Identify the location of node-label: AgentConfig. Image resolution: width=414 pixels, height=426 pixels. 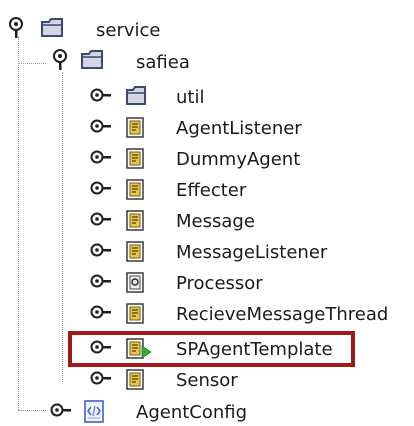
(192, 412).